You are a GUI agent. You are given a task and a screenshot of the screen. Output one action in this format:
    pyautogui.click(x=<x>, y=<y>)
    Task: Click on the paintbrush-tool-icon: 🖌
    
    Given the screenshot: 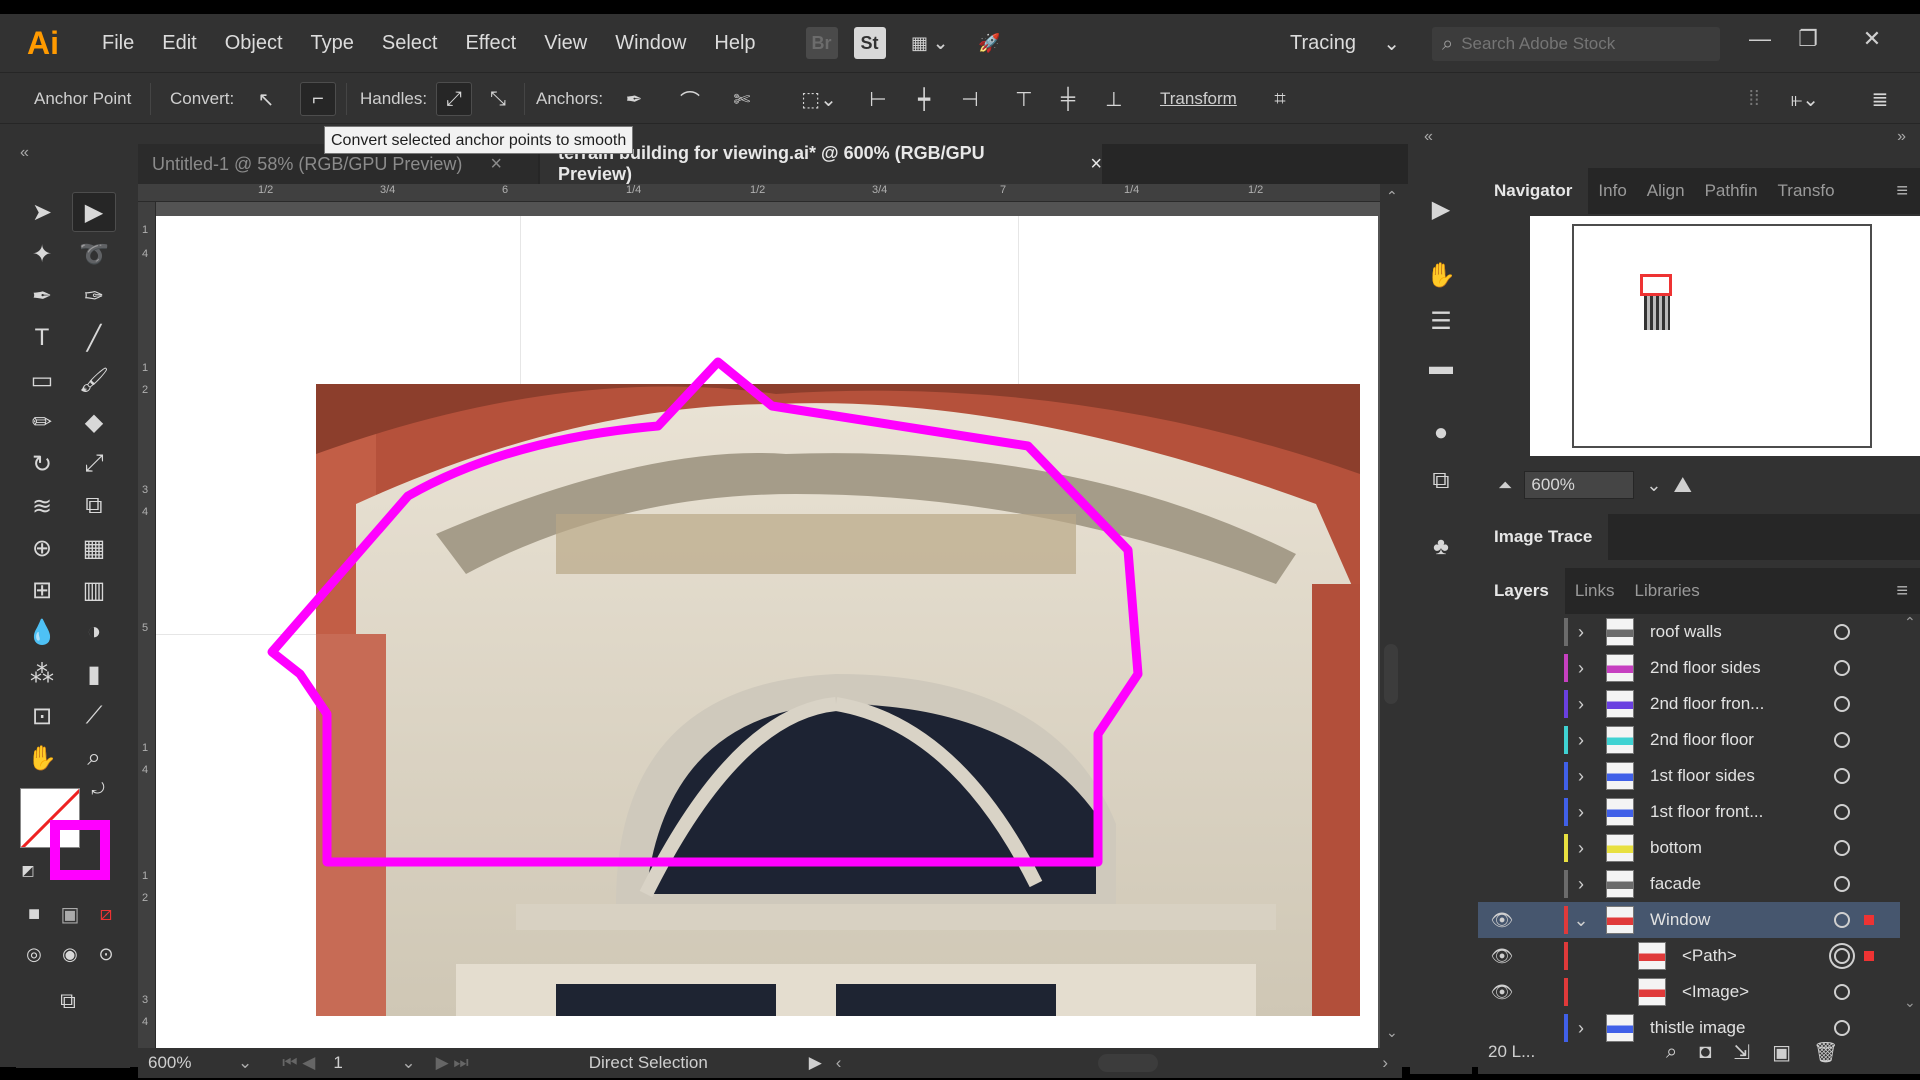 What is the action you would take?
    pyautogui.click(x=94, y=380)
    